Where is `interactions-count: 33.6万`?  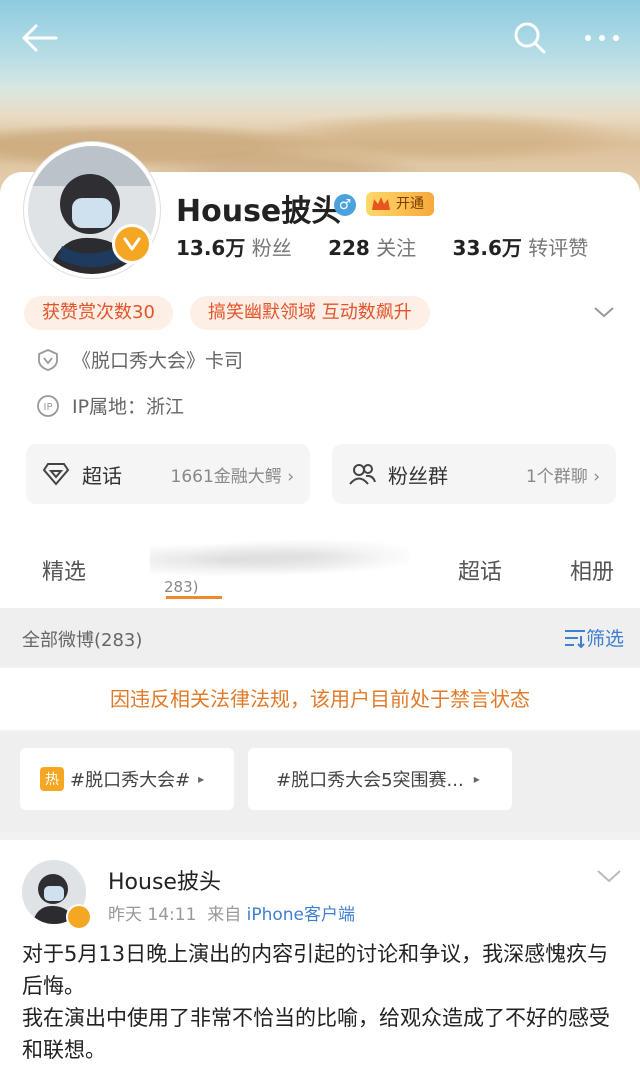 interactions-count: 33.6万 is located at coordinates (487, 248).